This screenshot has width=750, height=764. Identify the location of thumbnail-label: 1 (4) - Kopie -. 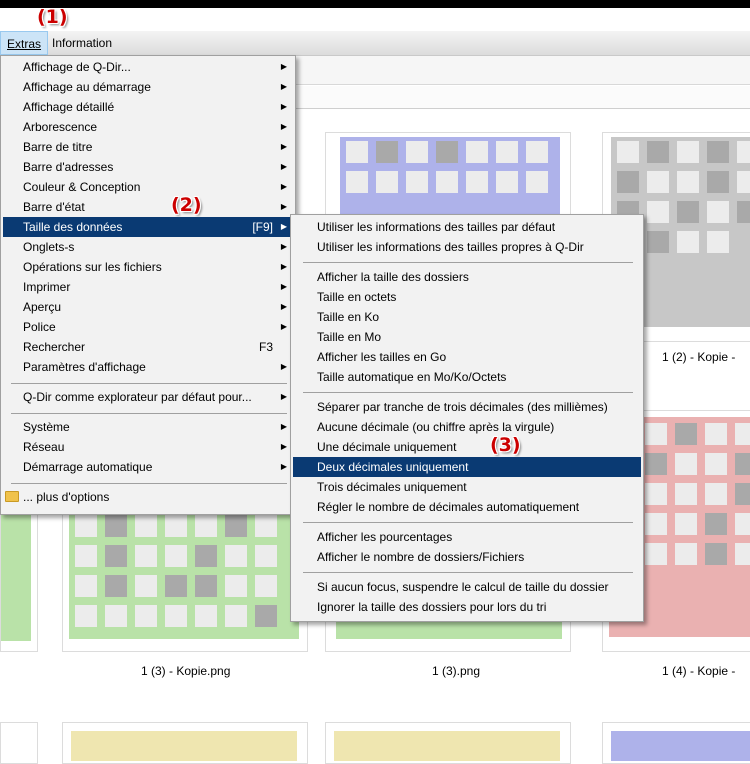
(699, 671).